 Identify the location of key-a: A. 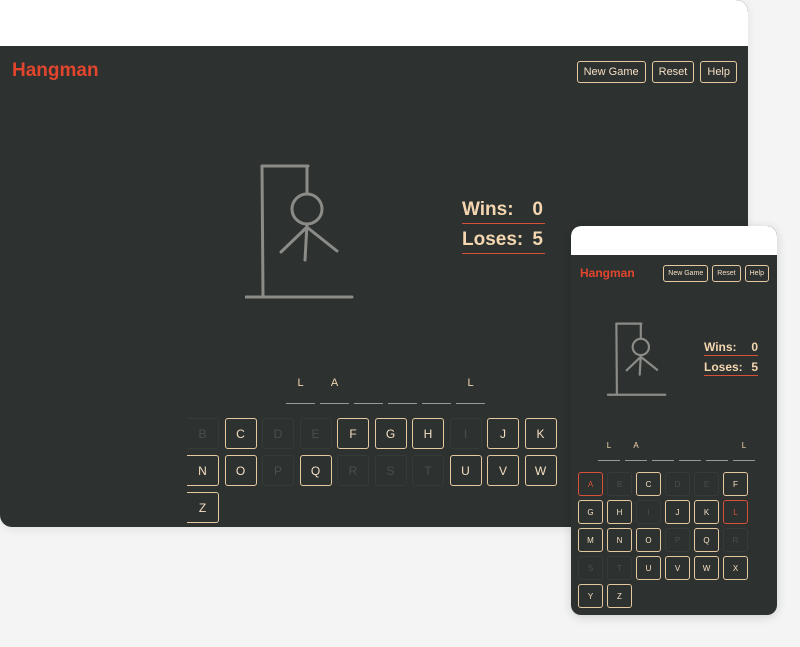
(590, 484).